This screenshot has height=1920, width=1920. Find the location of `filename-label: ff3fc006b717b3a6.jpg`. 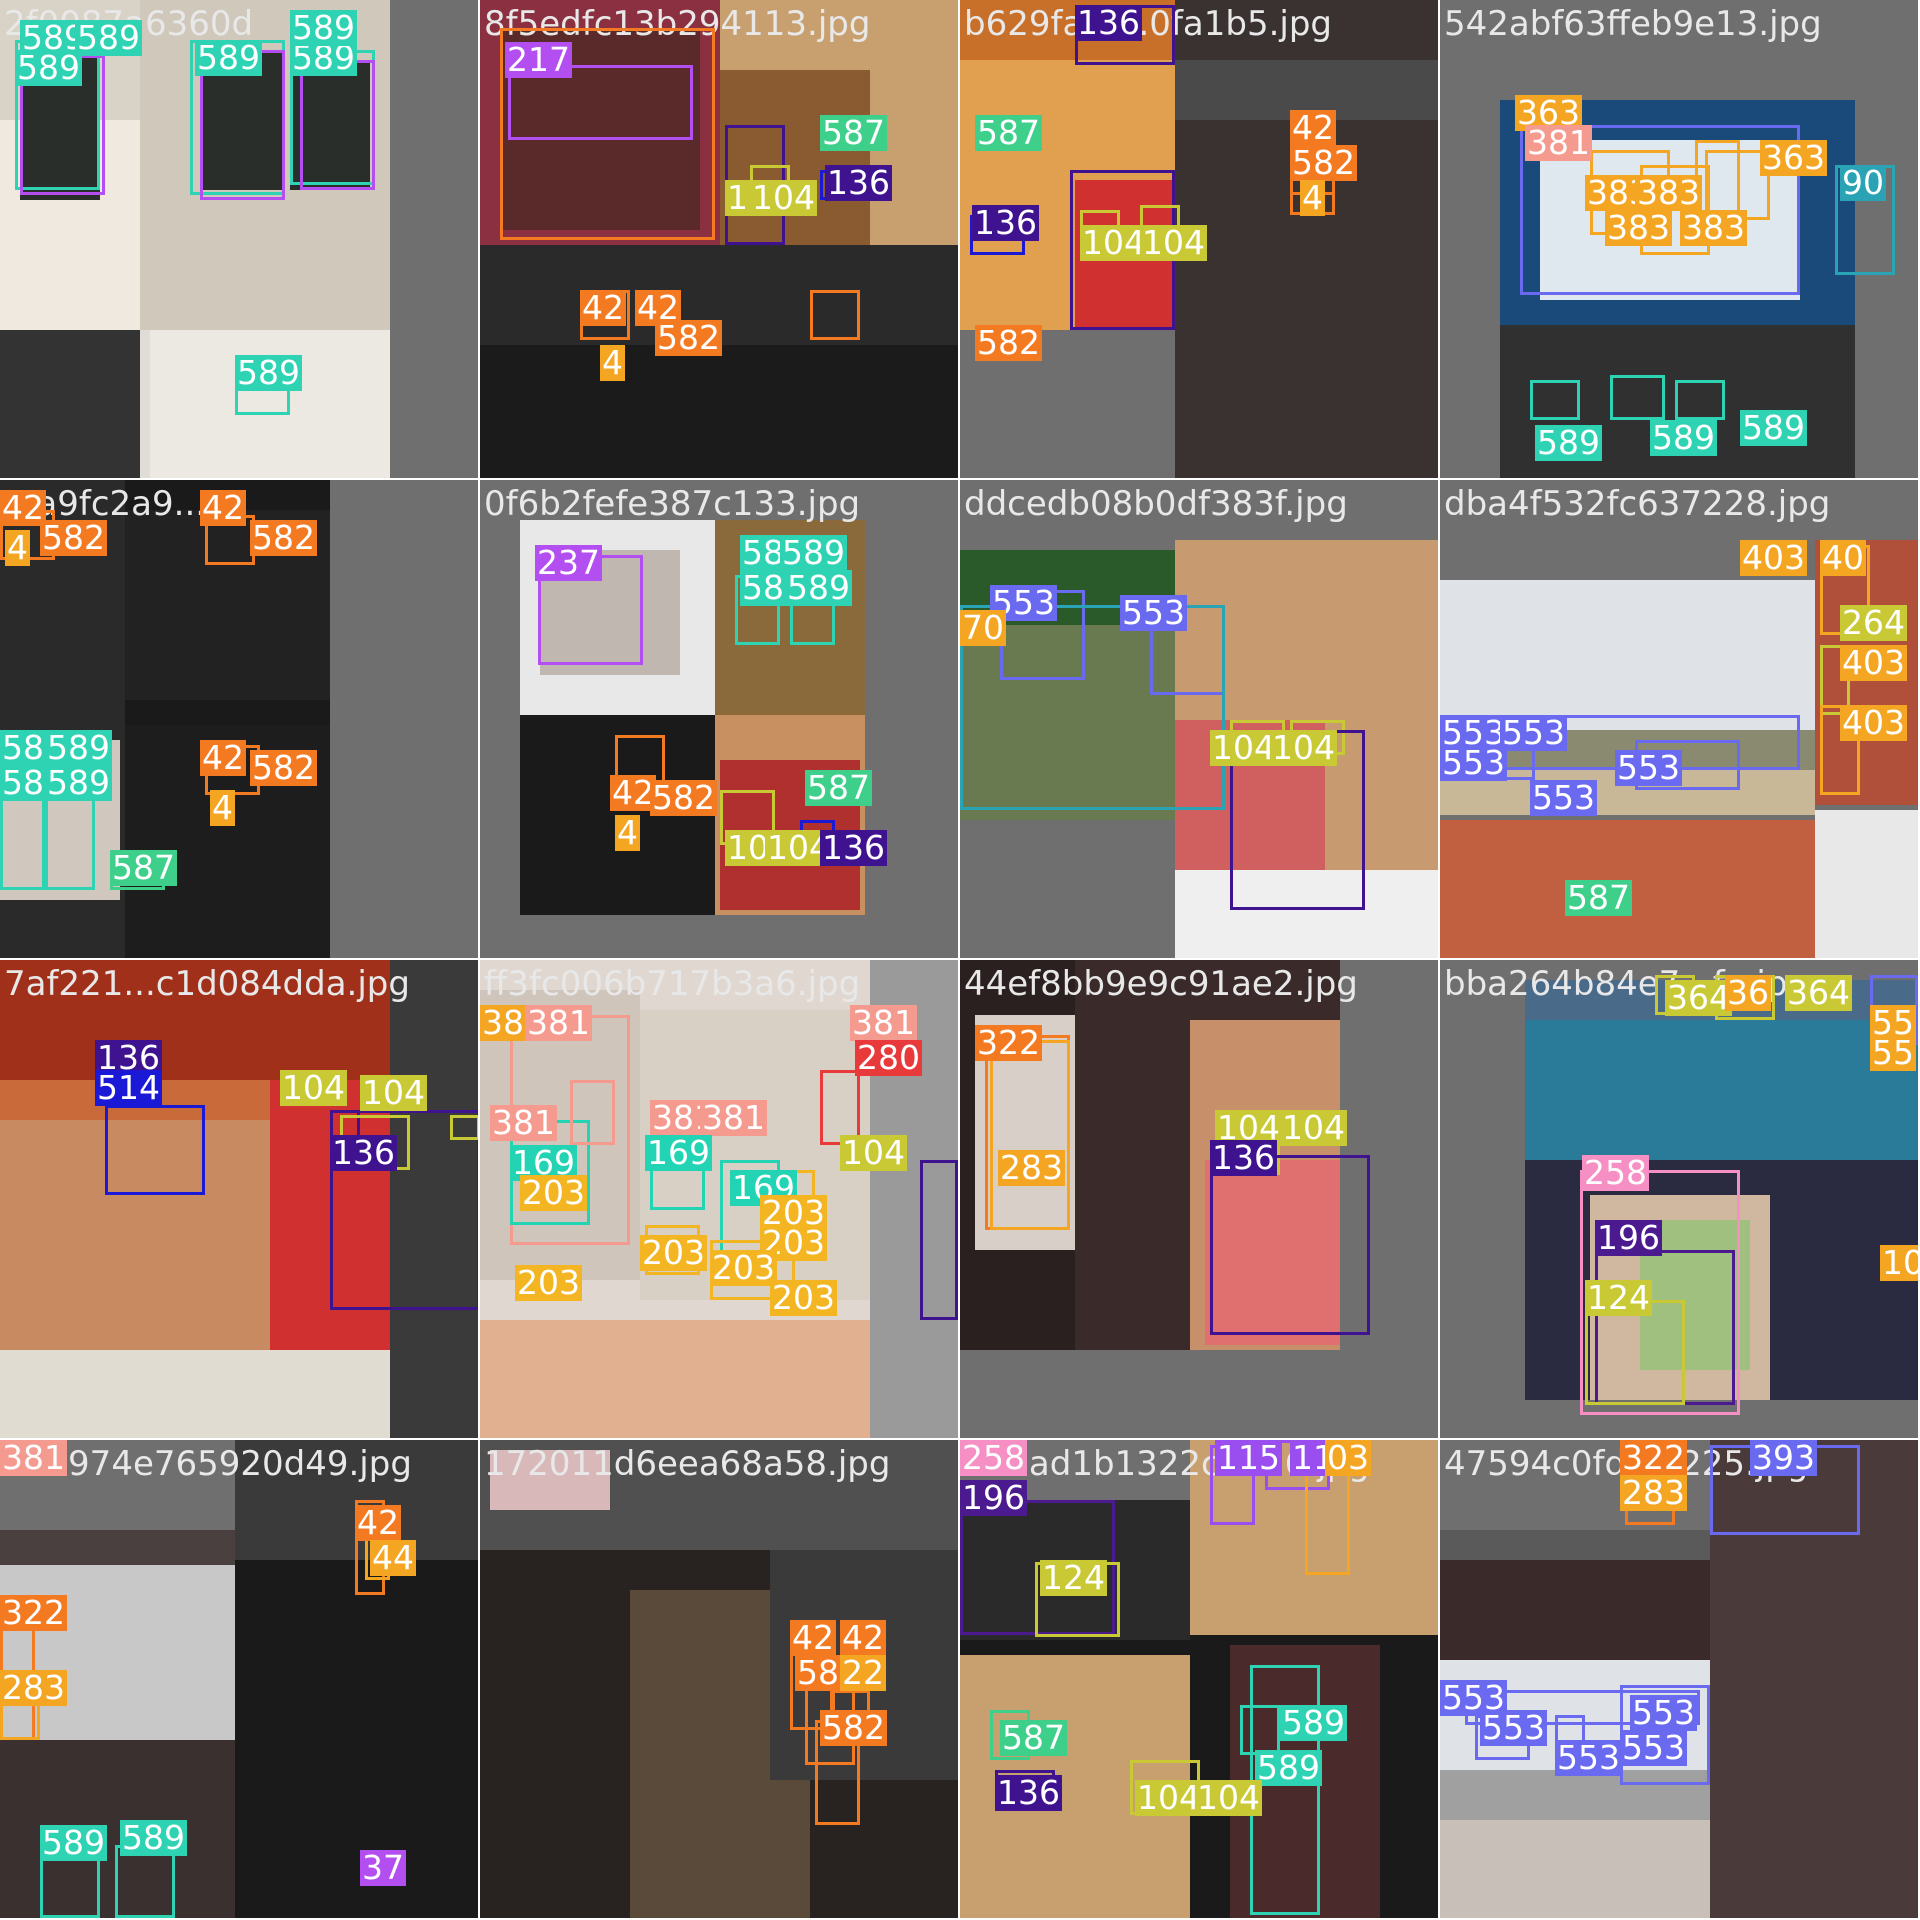

filename-label: ff3fc006b717b3a6.jpg is located at coordinates (672, 984).